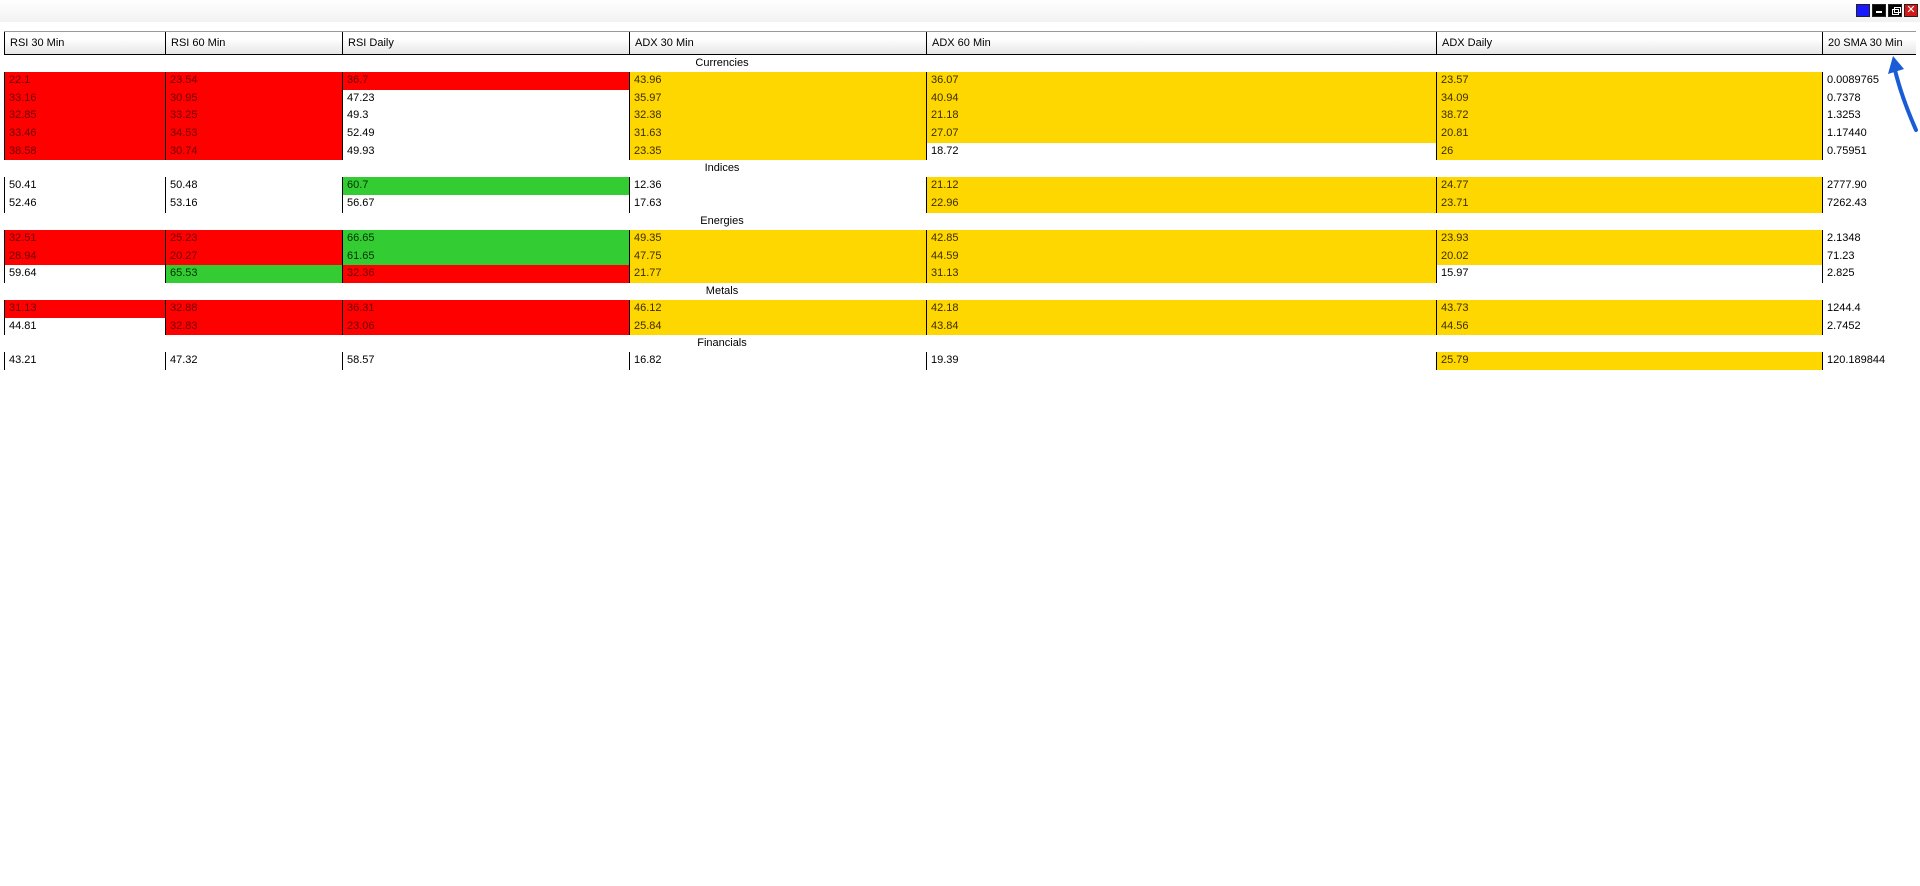  I want to click on table-row: 44.81 32.83 23.06 25.84 43.84 44.56 2.7452, so click(960, 326).